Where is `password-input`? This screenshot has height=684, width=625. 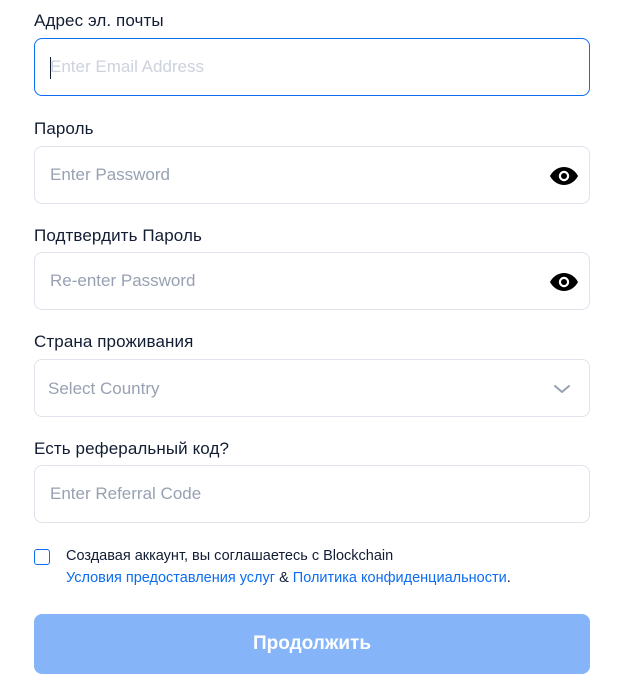
password-input is located at coordinates (312, 175).